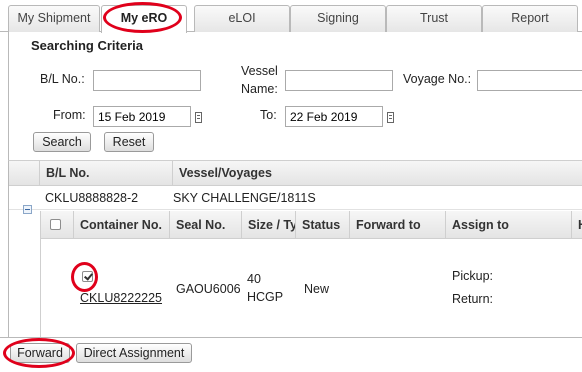 This screenshot has width=582, height=372. What do you see at coordinates (265, 297) in the screenshot?
I see `type-value-cell: HCGP` at bounding box center [265, 297].